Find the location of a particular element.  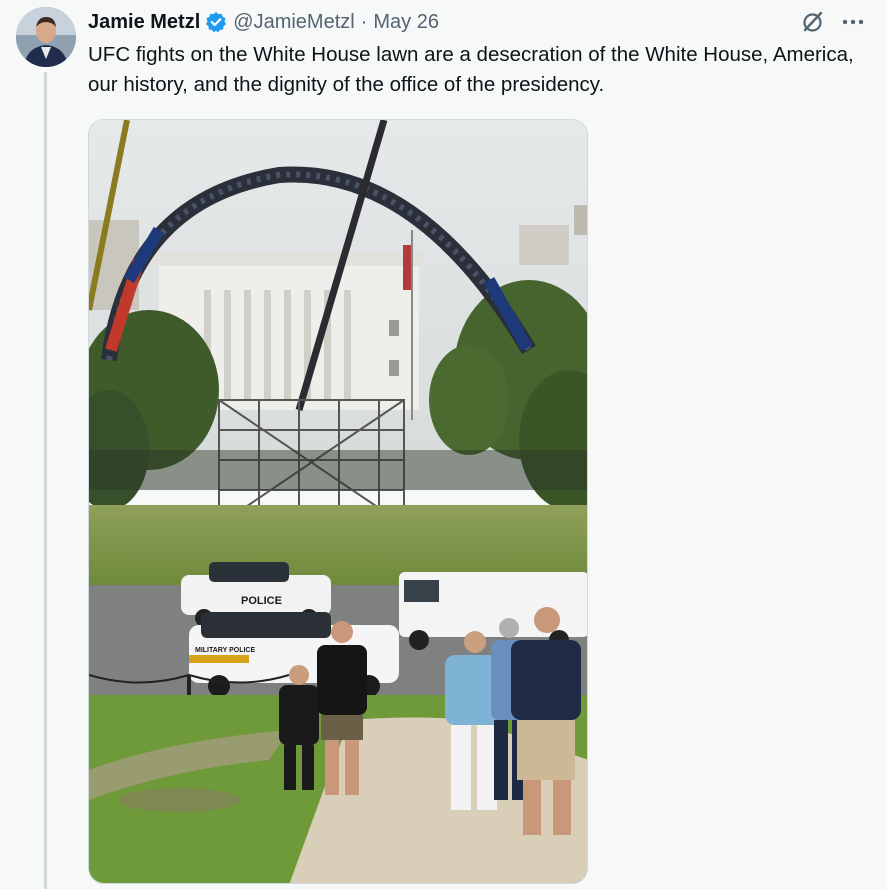

avatar-image is located at coordinates (46, 37).